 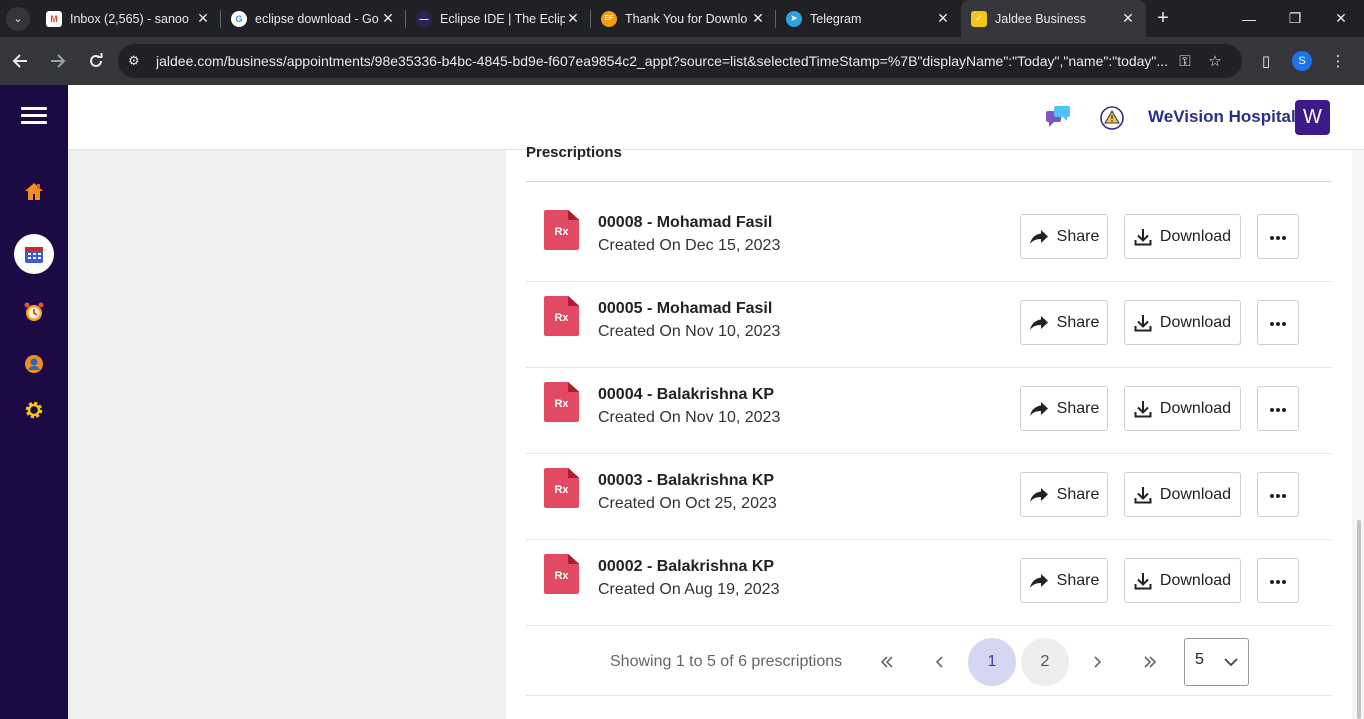 I want to click on first-page-icon, so click(x=887, y=662).